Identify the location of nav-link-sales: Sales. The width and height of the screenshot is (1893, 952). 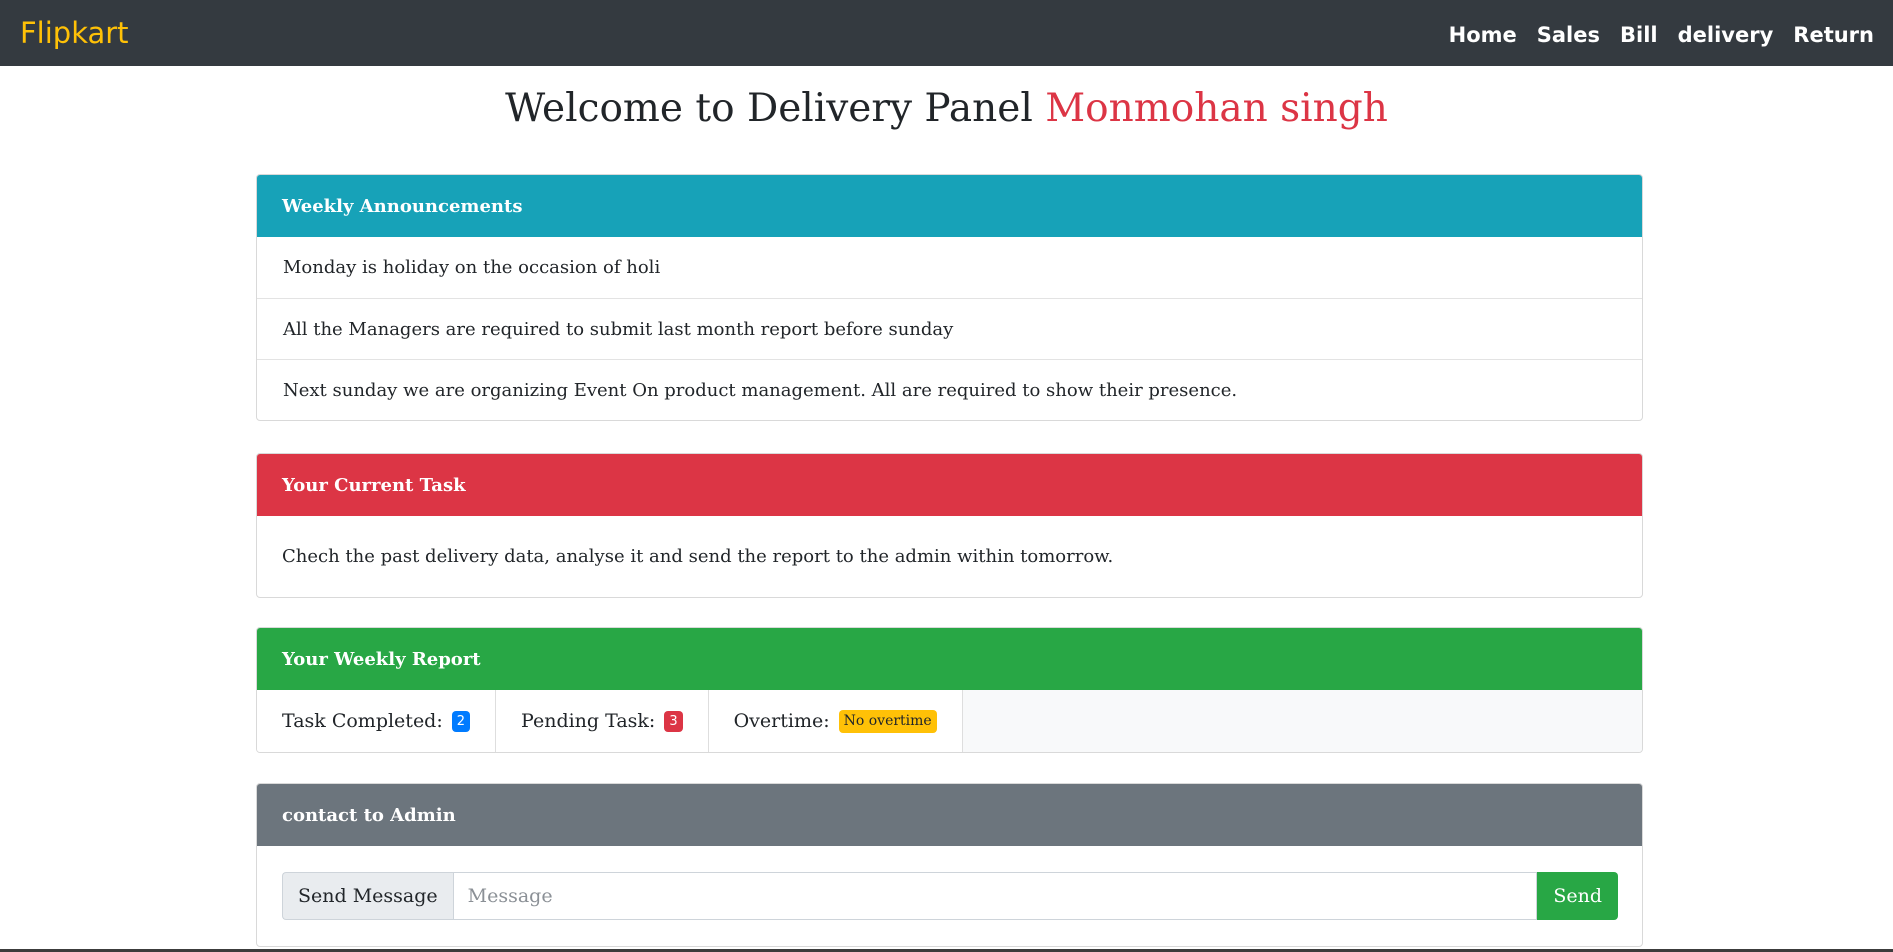
(1568, 35).